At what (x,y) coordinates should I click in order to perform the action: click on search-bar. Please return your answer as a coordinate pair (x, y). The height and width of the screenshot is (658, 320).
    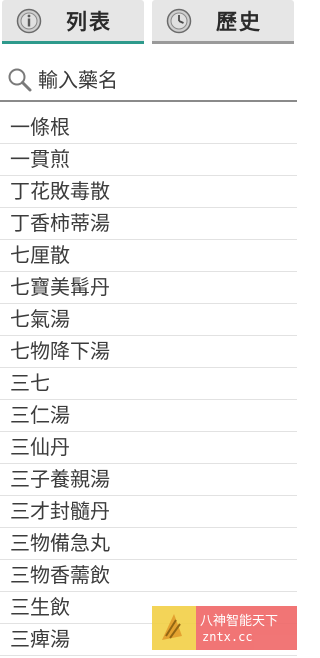
    Looking at the image, I should click on (148, 81).